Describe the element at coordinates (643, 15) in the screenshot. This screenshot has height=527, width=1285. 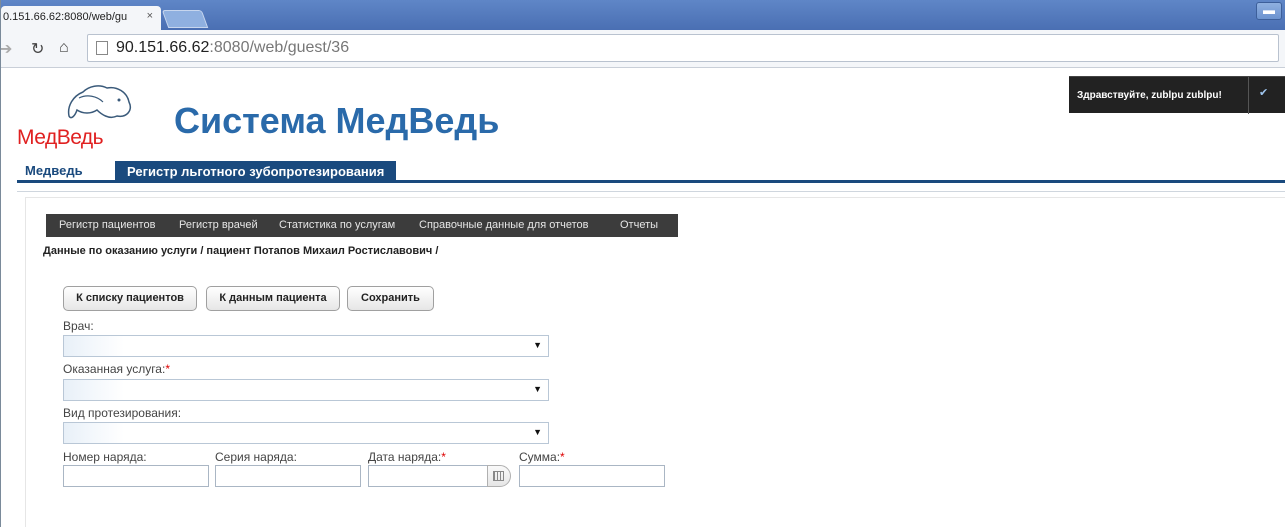
I see `tab-strip: 0.151.66.62:8080/web/gu × ▬` at that location.